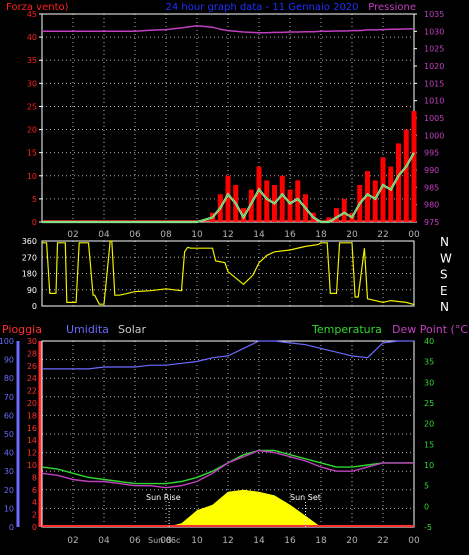  I want to click on temperature-tick-label: 20, so click(429, 424).